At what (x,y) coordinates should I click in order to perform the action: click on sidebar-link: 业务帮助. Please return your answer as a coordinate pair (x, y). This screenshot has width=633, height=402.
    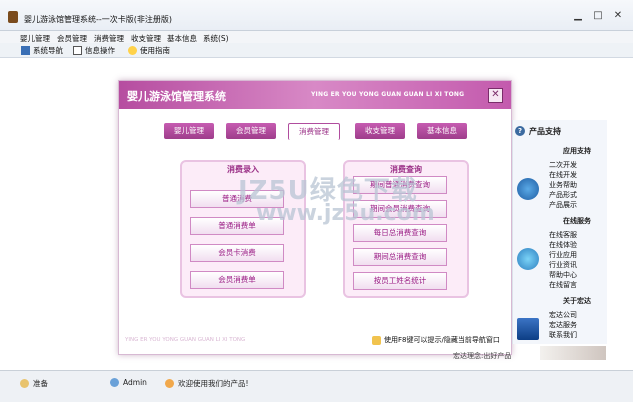
    Looking at the image, I should click on (563, 185).